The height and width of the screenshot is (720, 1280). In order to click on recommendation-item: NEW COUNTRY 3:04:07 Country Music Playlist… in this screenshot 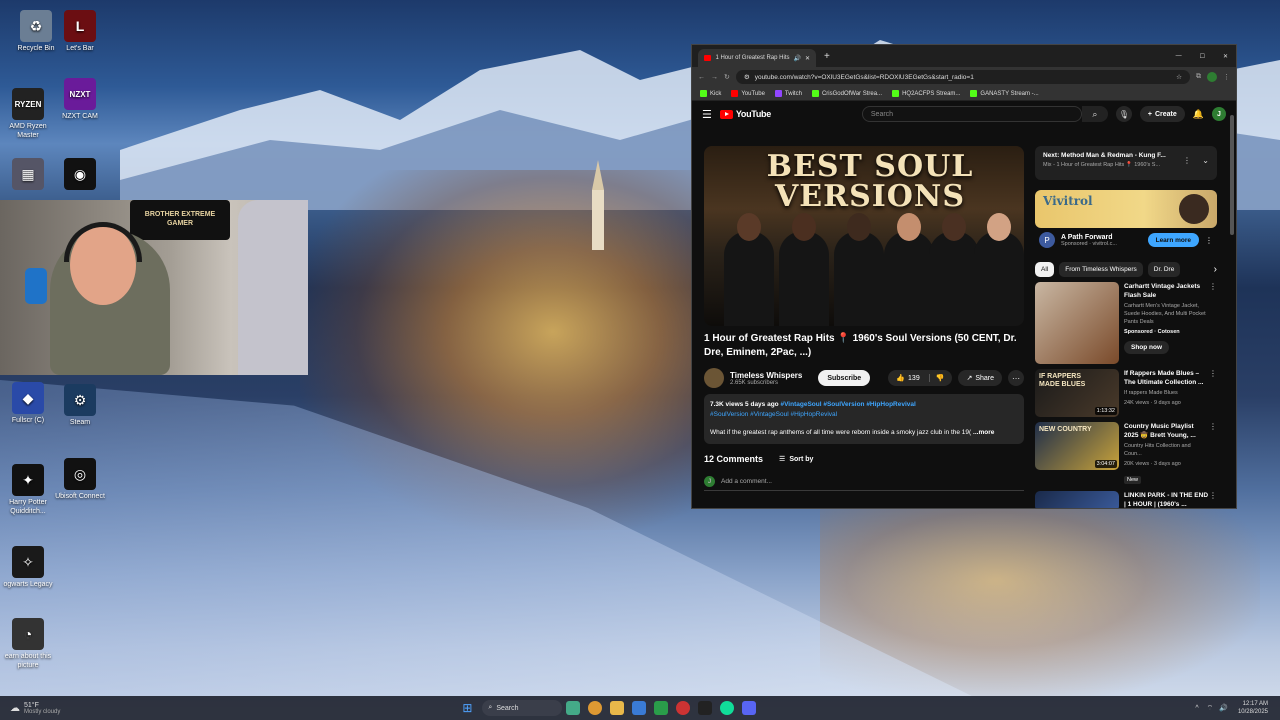, I will do `click(1126, 454)`.